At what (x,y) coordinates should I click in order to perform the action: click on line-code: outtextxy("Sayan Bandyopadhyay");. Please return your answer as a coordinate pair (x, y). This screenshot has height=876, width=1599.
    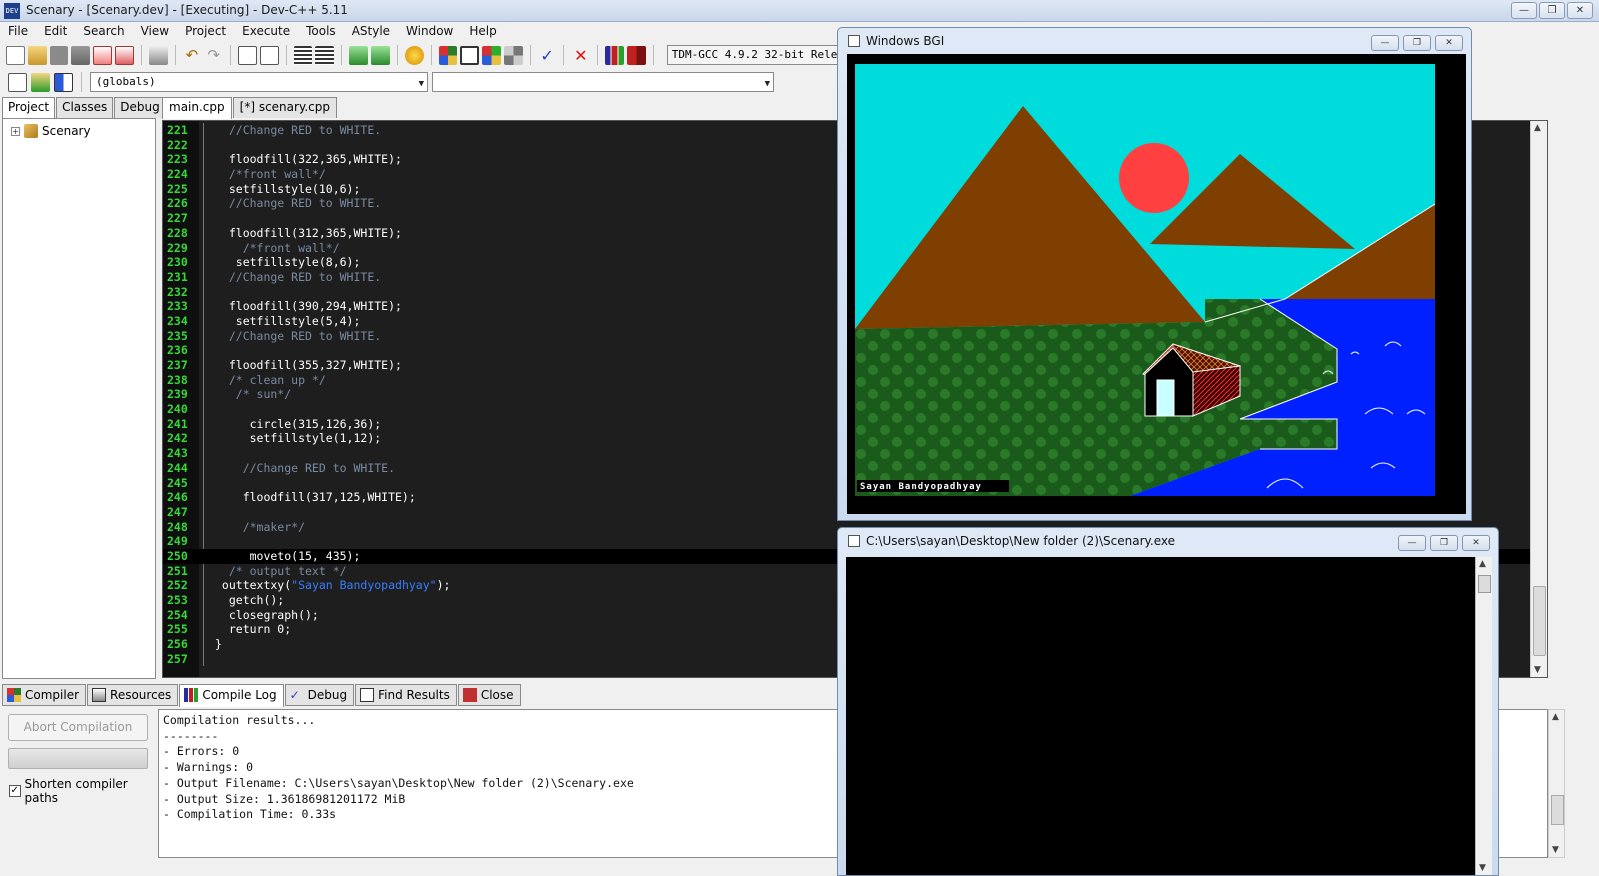
    Looking at the image, I should click on (333, 585).